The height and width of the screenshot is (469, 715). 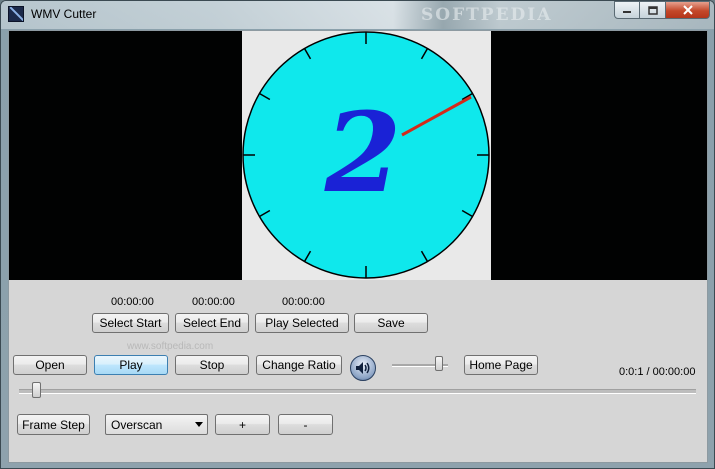 What do you see at coordinates (242, 424) in the screenshot?
I see `plus-button: +` at bounding box center [242, 424].